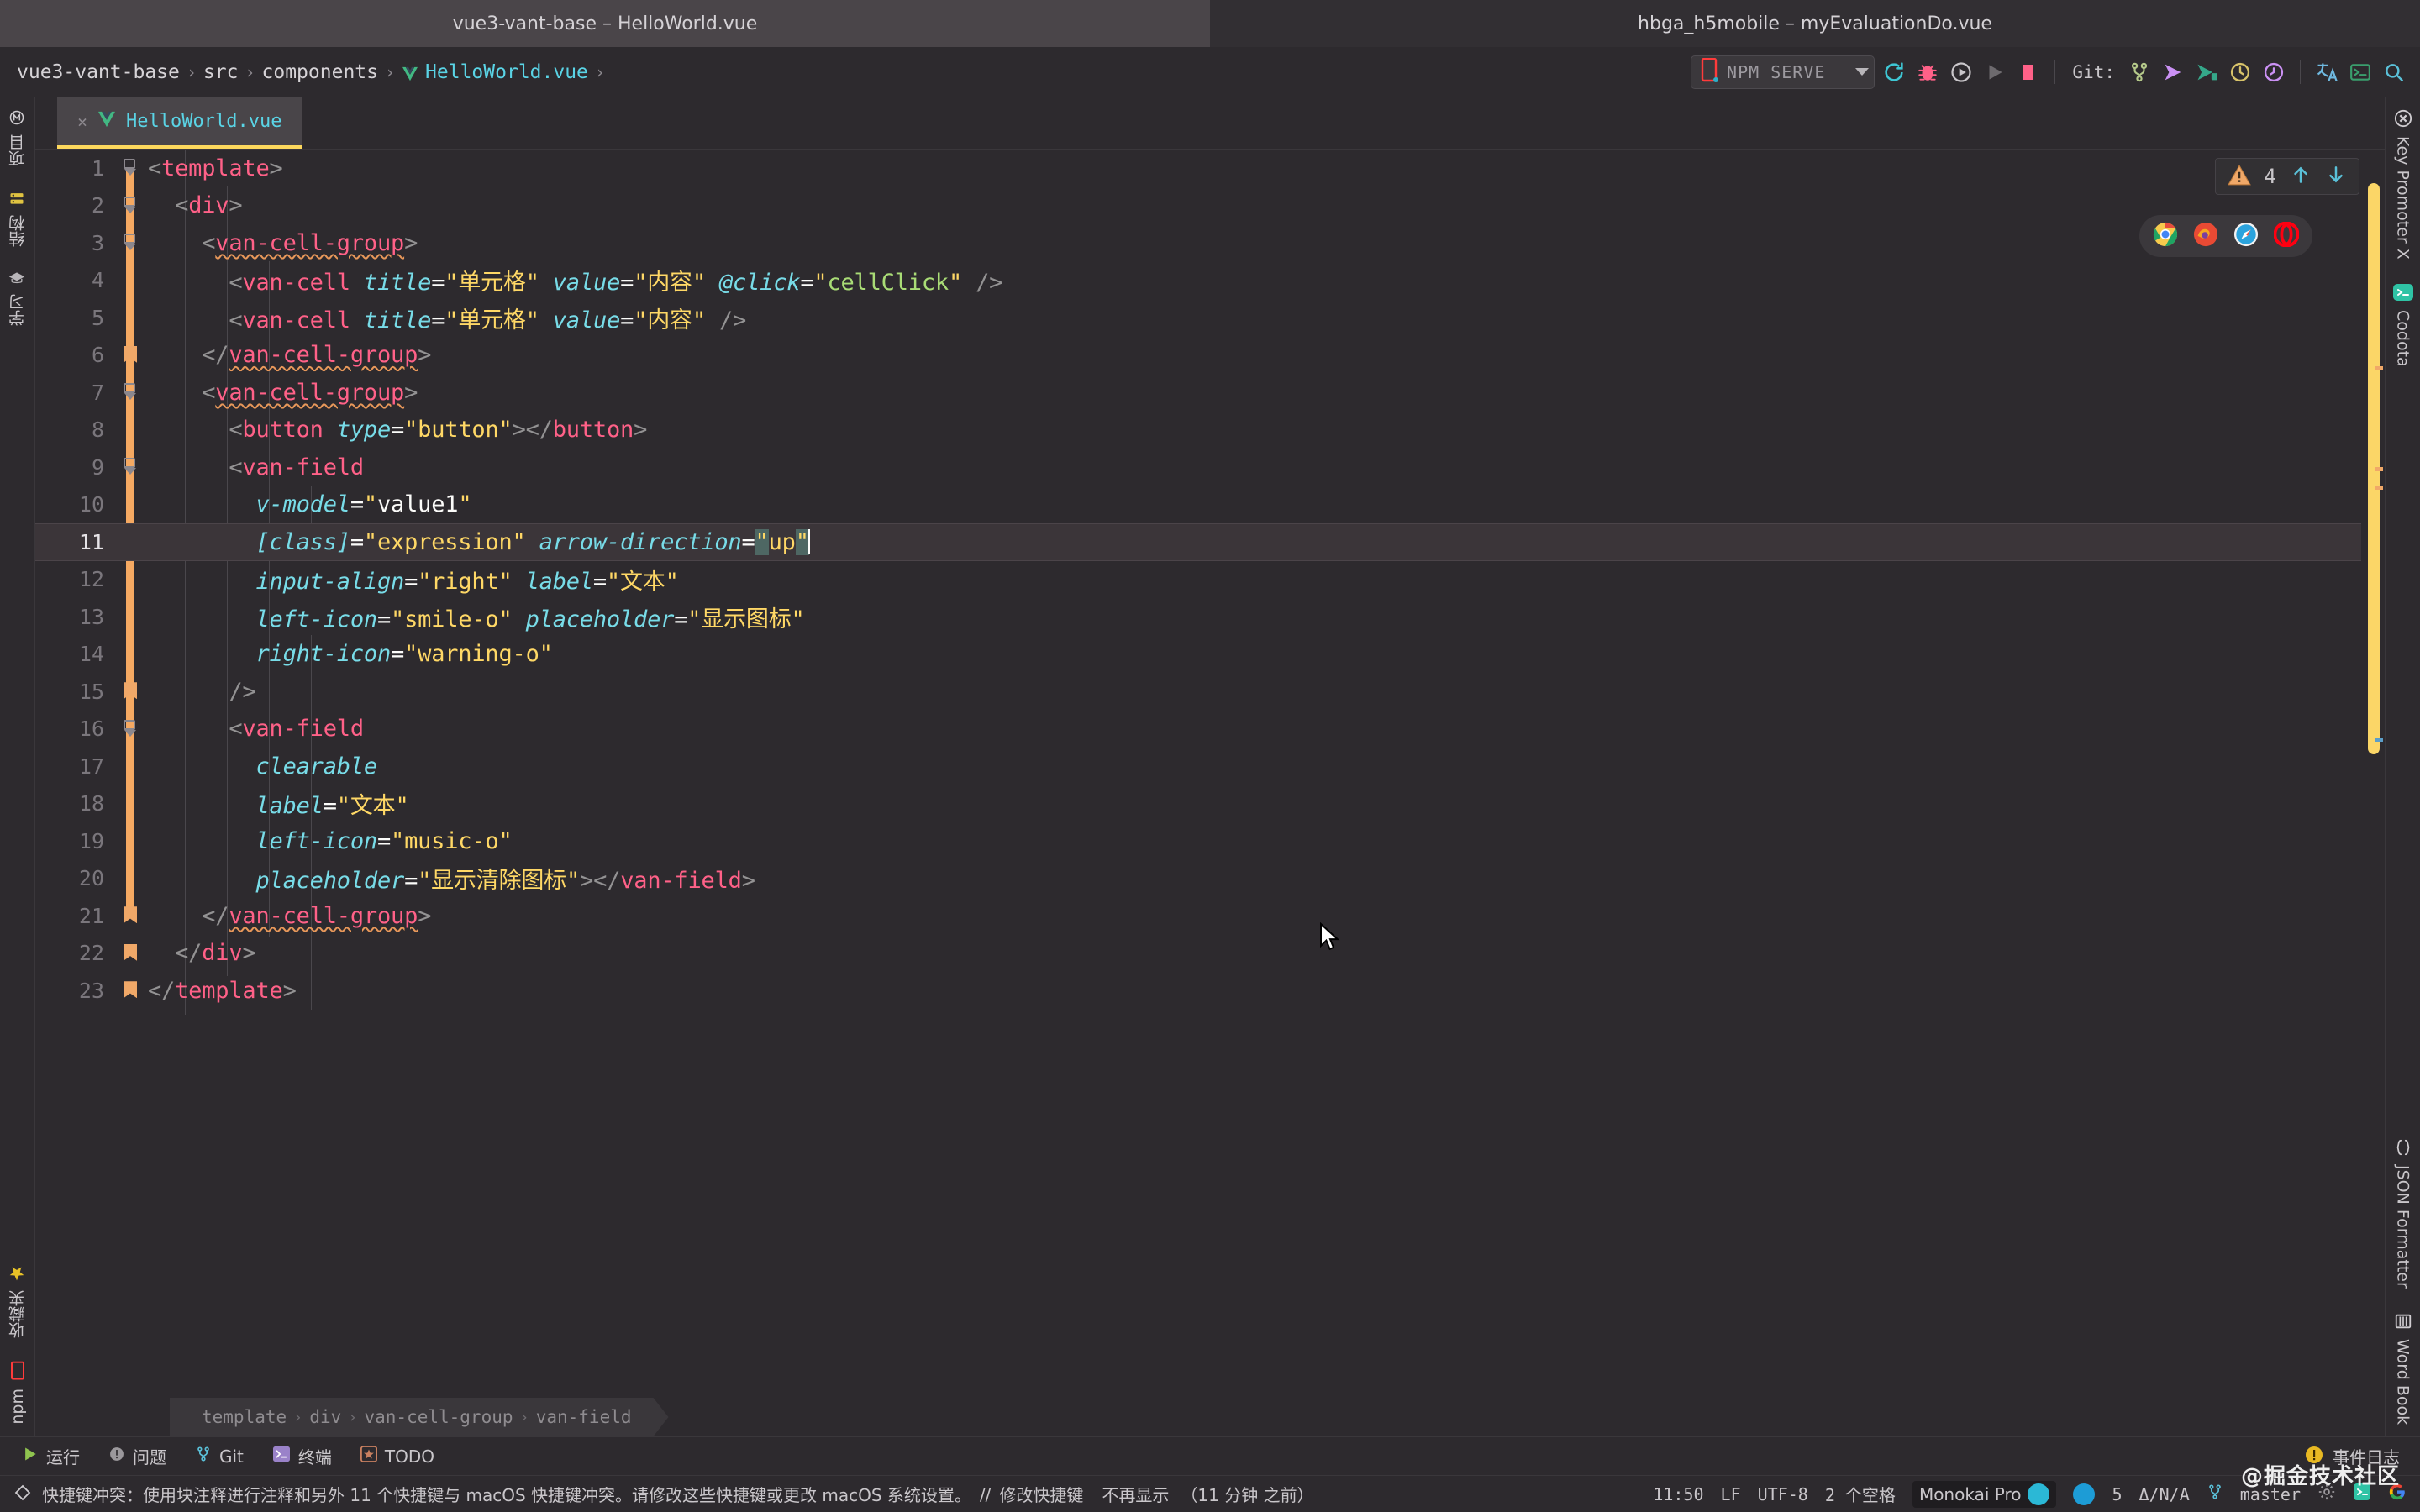 The height and width of the screenshot is (1512, 2420). I want to click on code-line: 18 label="文本", so click(1210, 804).